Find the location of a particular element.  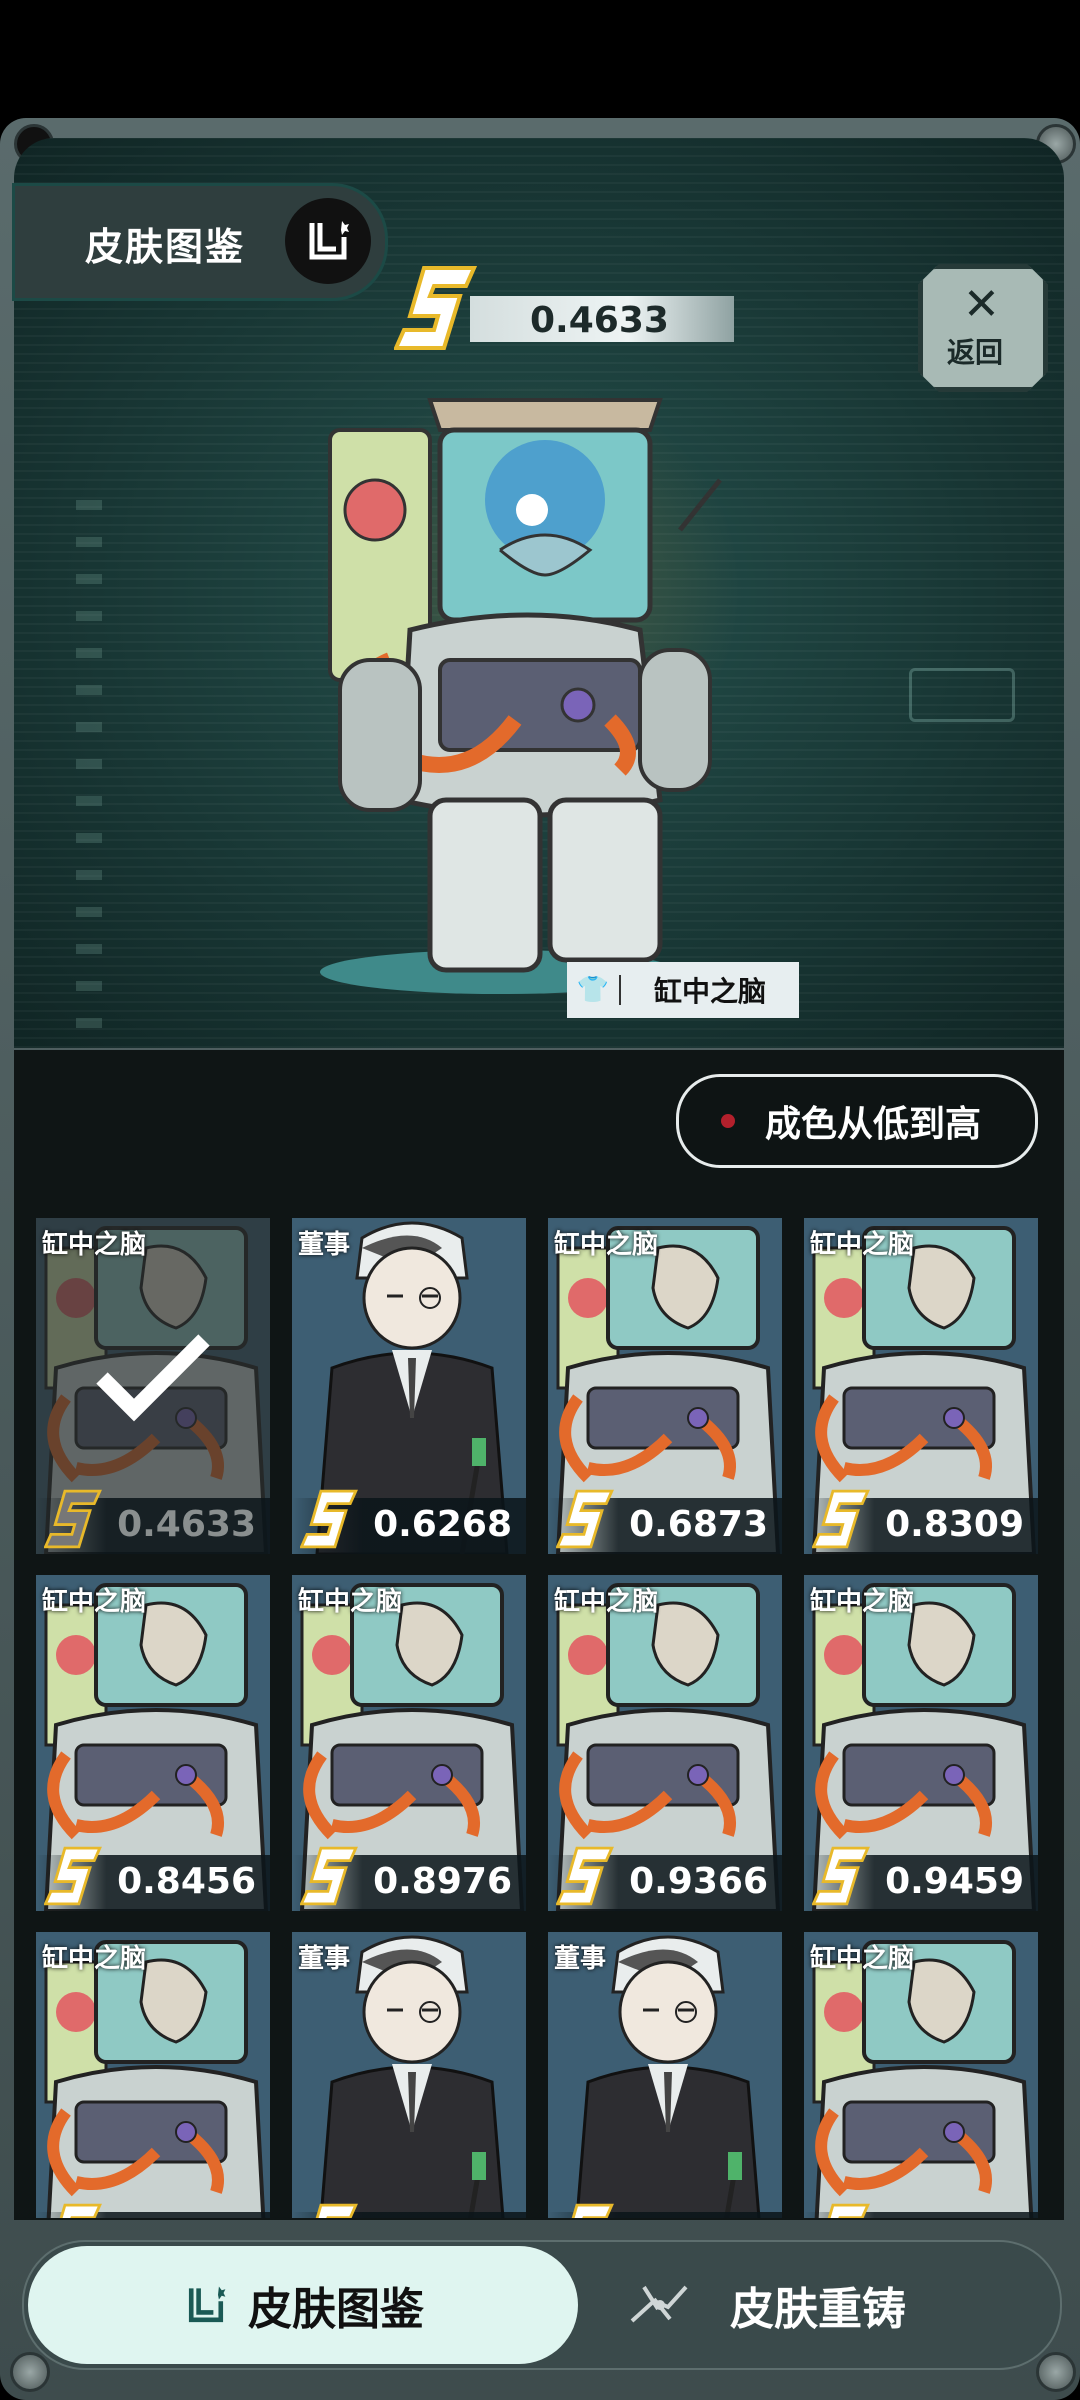

skin-card-value: 0.4633 is located at coordinates (186, 1524).